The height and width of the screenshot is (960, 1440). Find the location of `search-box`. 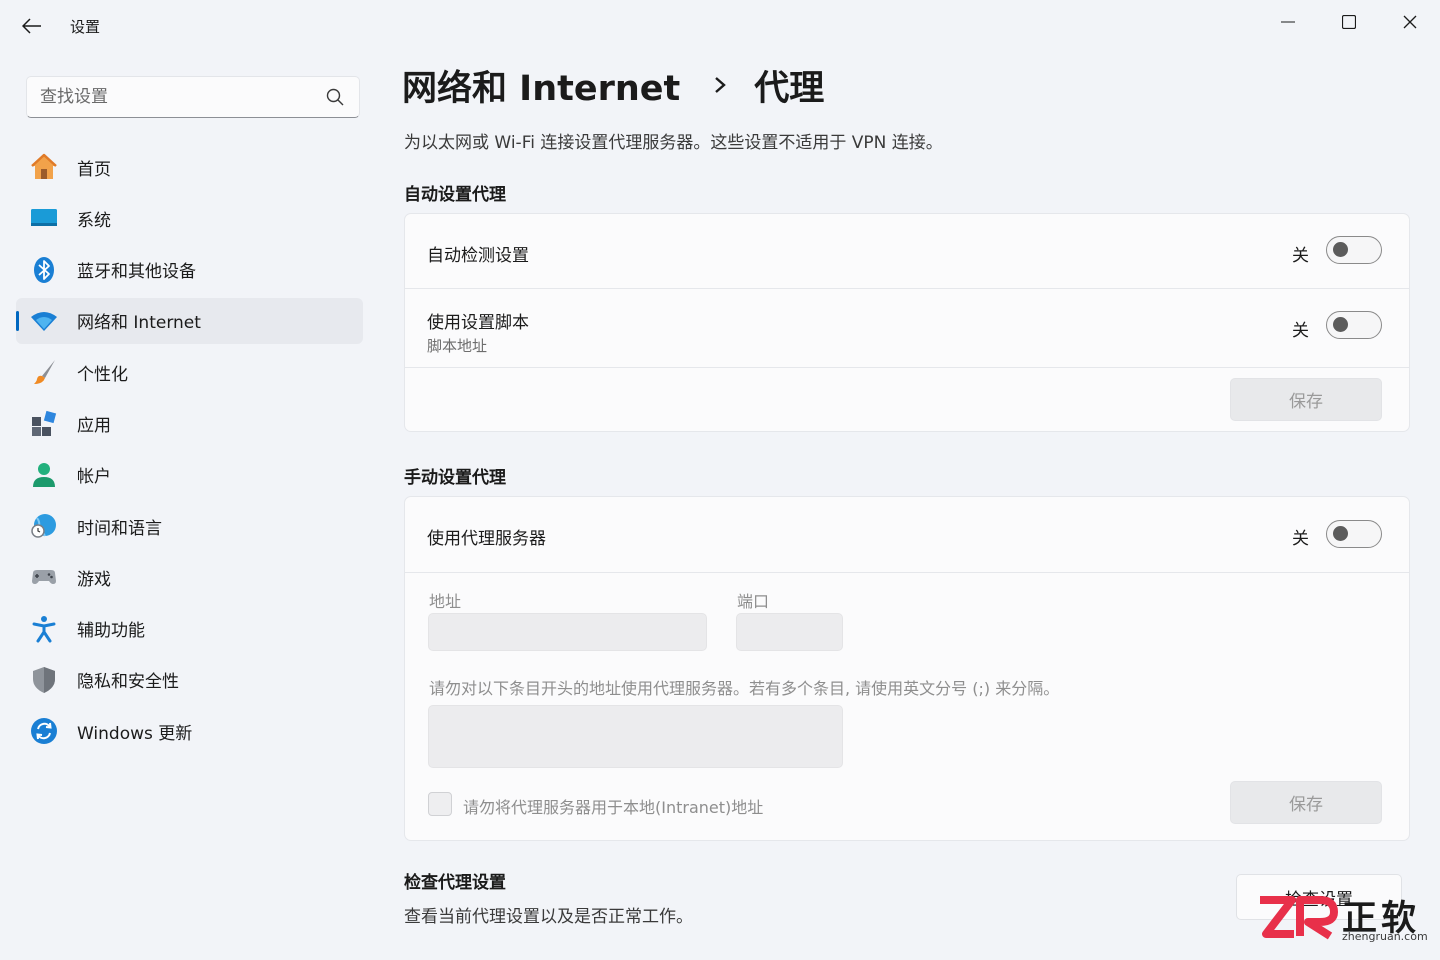

search-box is located at coordinates (193, 97).